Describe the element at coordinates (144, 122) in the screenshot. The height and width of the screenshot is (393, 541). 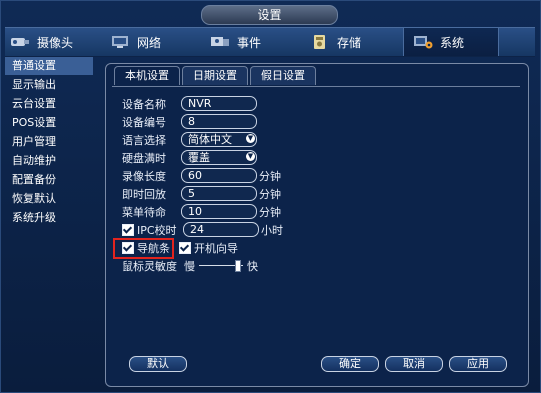
I see `device-no-label: 设备编号` at that location.